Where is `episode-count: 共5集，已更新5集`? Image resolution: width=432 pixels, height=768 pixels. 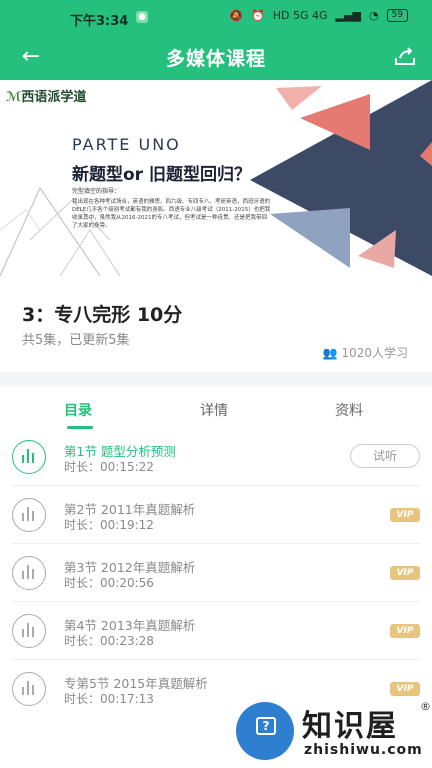
episode-count: 共5集，已更新5集 is located at coordinates (76, 340).